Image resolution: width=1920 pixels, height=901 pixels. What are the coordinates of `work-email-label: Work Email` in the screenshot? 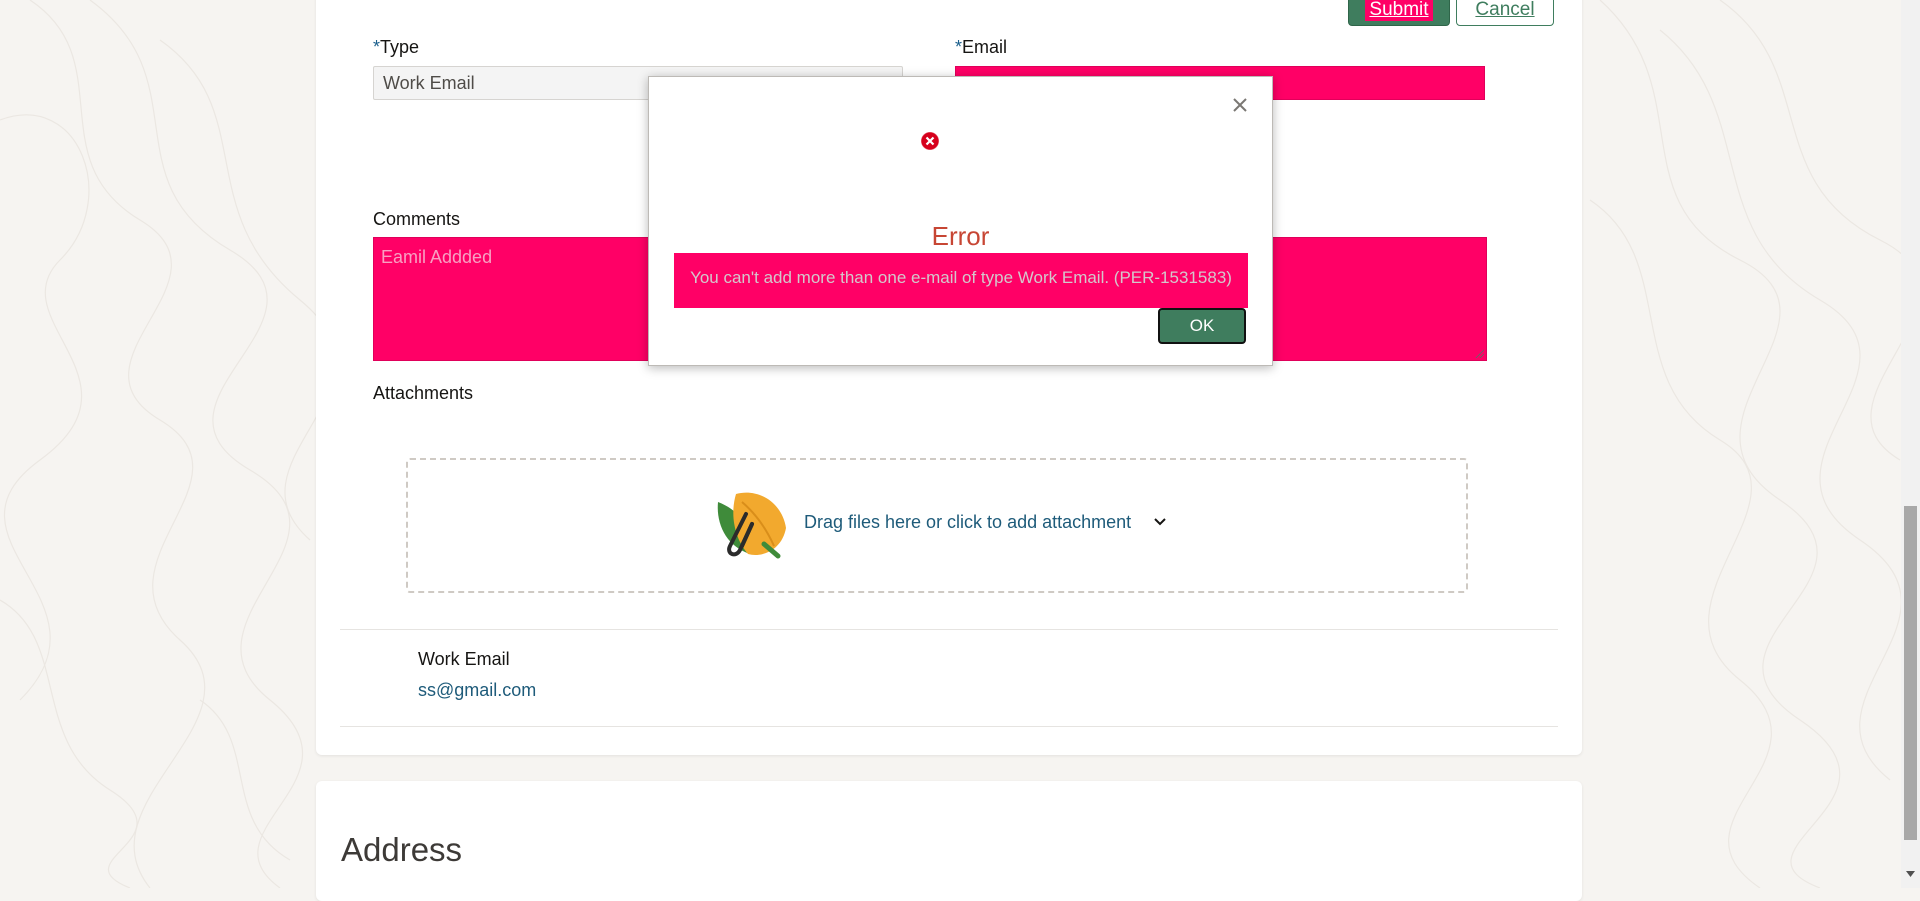 It's located at (464, 659).